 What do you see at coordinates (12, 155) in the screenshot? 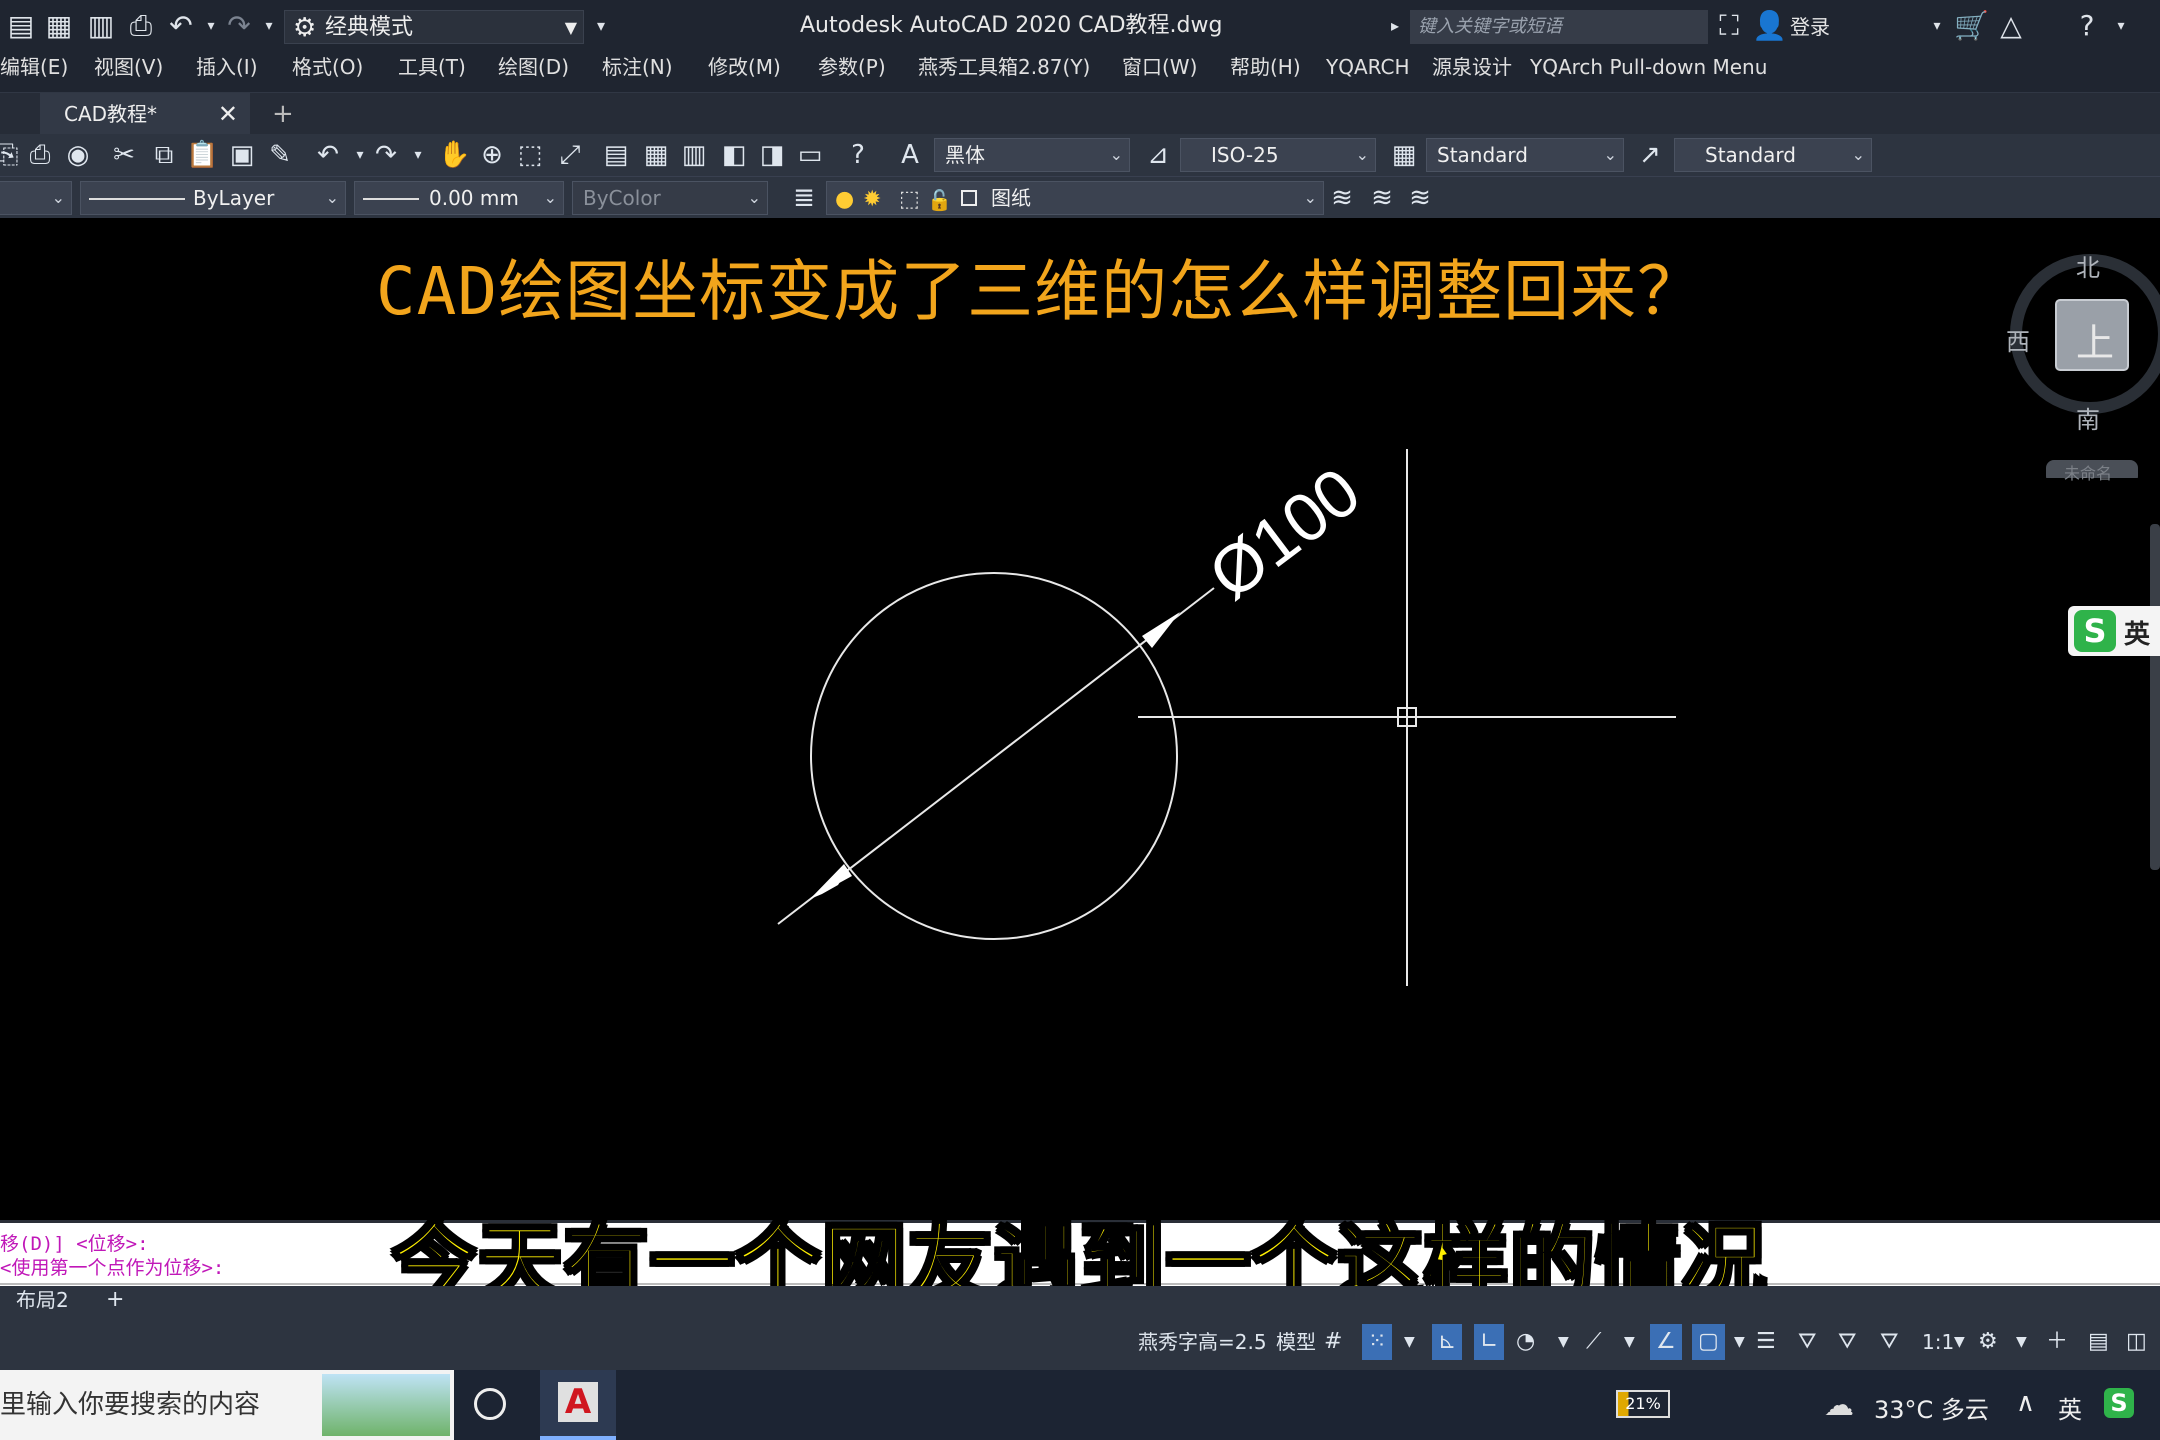
I see `publish-icon: ⎘` at bounding box center [12, 155].